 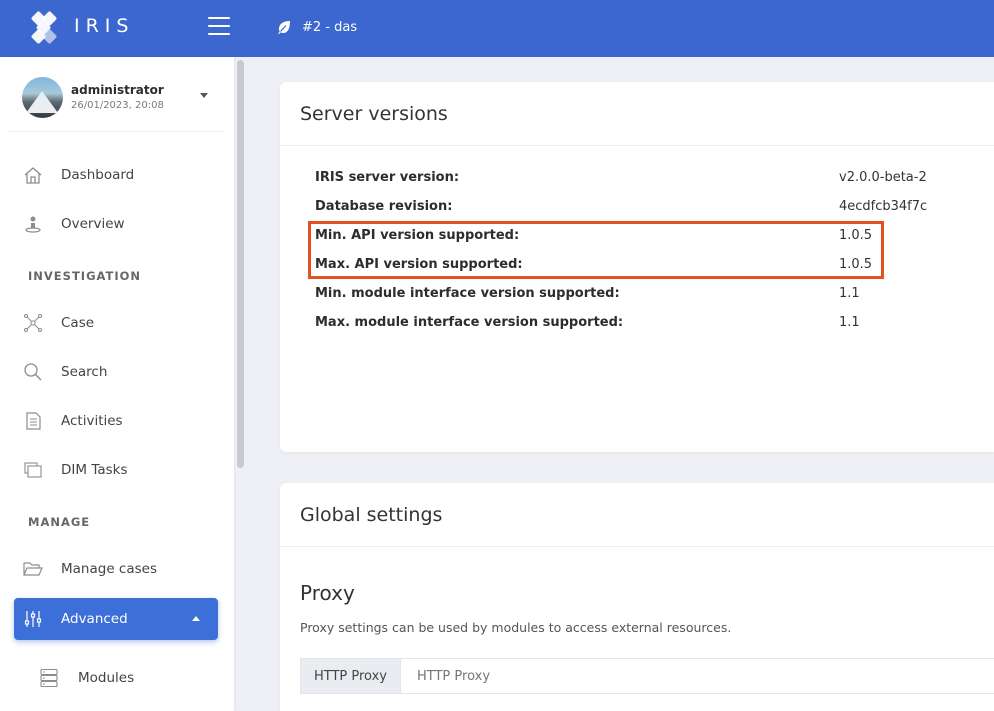 I want to click on sidebar-item-dashboard: Dashboard, so click(x=116, y=175).